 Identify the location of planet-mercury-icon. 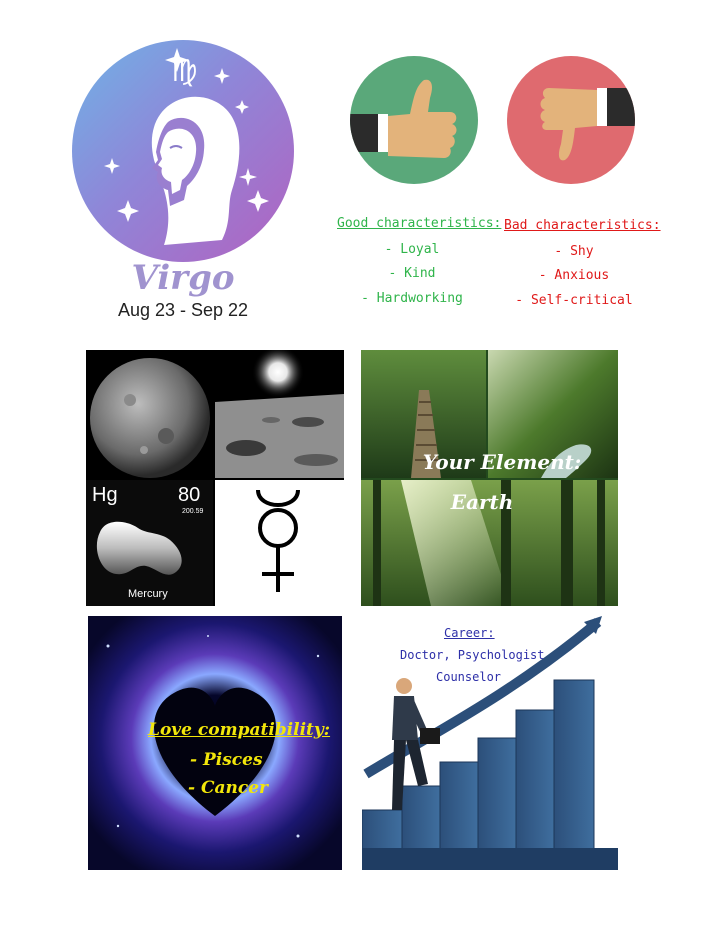
(150, 418).